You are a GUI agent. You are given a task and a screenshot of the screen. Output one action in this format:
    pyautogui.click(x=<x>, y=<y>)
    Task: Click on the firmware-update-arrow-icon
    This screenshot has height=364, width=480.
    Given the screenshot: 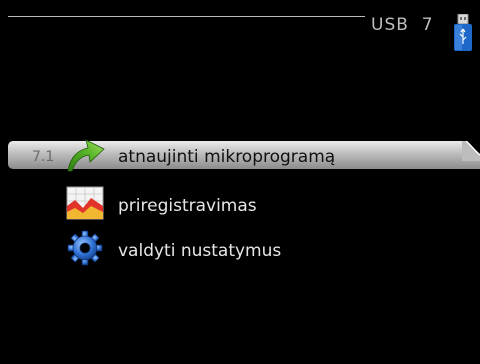 What is the action you would take?
    pyautogui.click(x=86, y=155)
    